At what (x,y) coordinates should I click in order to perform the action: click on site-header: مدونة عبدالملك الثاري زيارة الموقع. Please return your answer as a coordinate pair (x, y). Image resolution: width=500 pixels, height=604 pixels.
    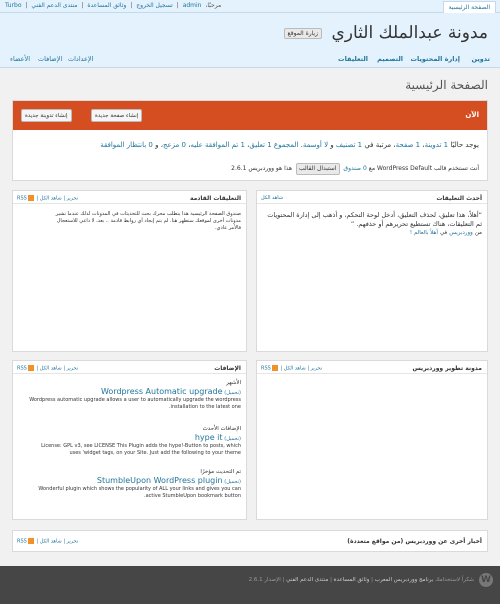
    Looking at the image, I should click on (250, 32).